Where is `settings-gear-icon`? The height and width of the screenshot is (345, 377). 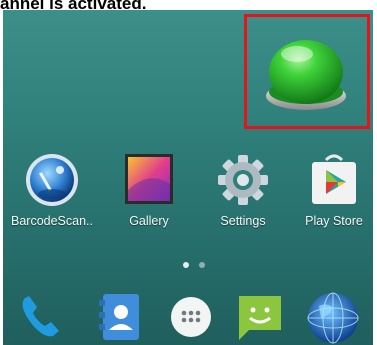
settings-gear-icon is located at coordinates (243, 180).